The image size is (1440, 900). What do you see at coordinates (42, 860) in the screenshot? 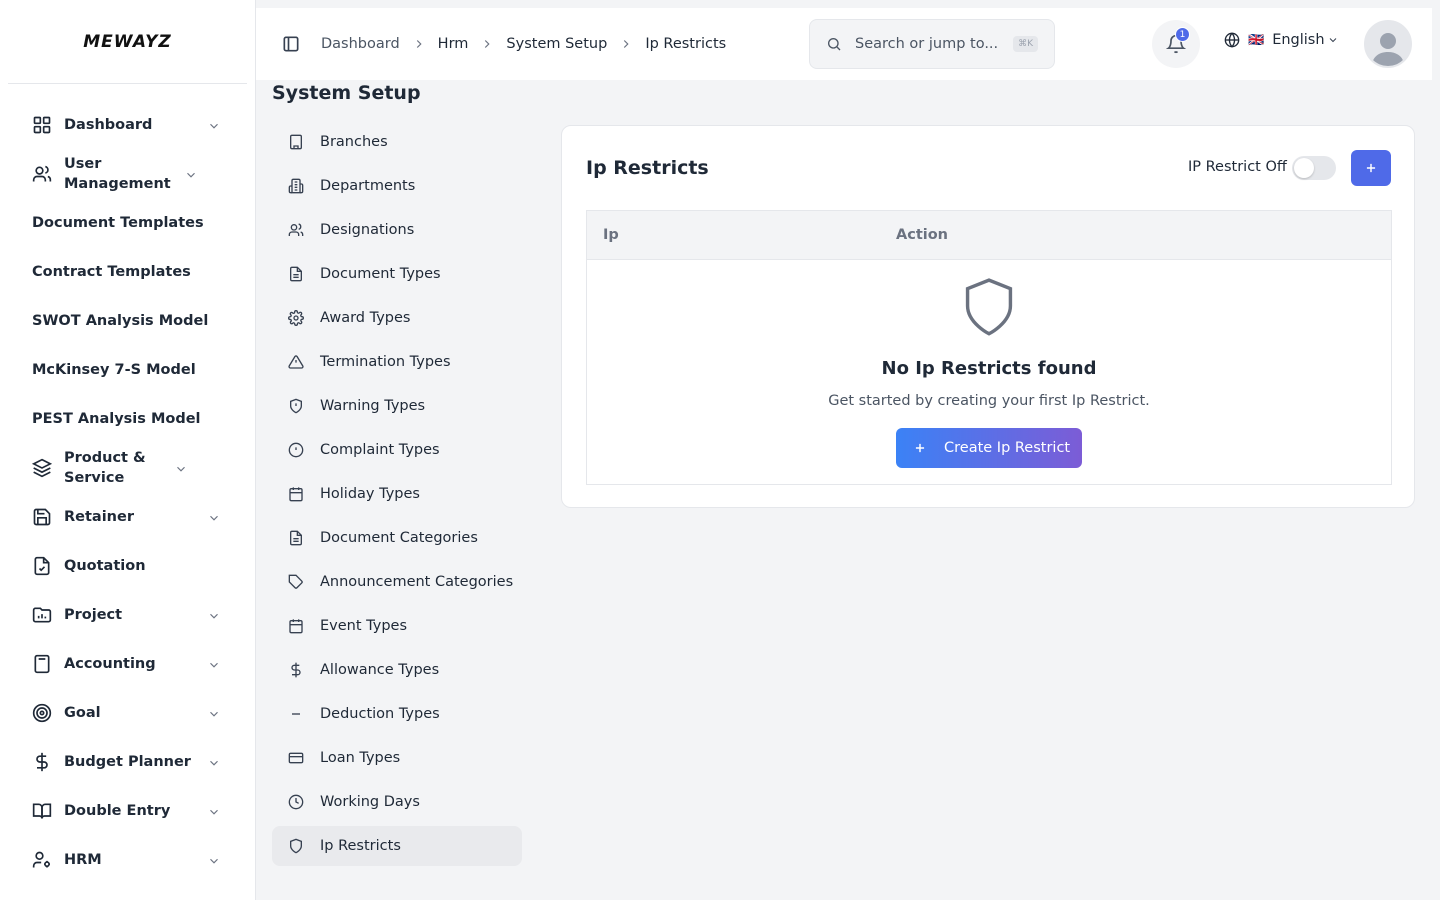
I see `user-cog-icon` at bounding box center [42, 860].